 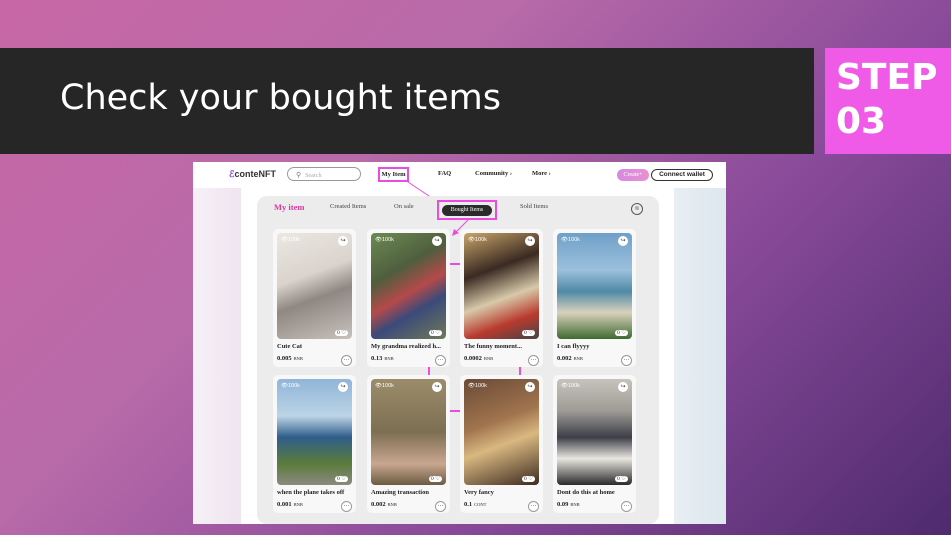 I want to click on nft-price: 0.001 BNB, so click(x=290, y=504).